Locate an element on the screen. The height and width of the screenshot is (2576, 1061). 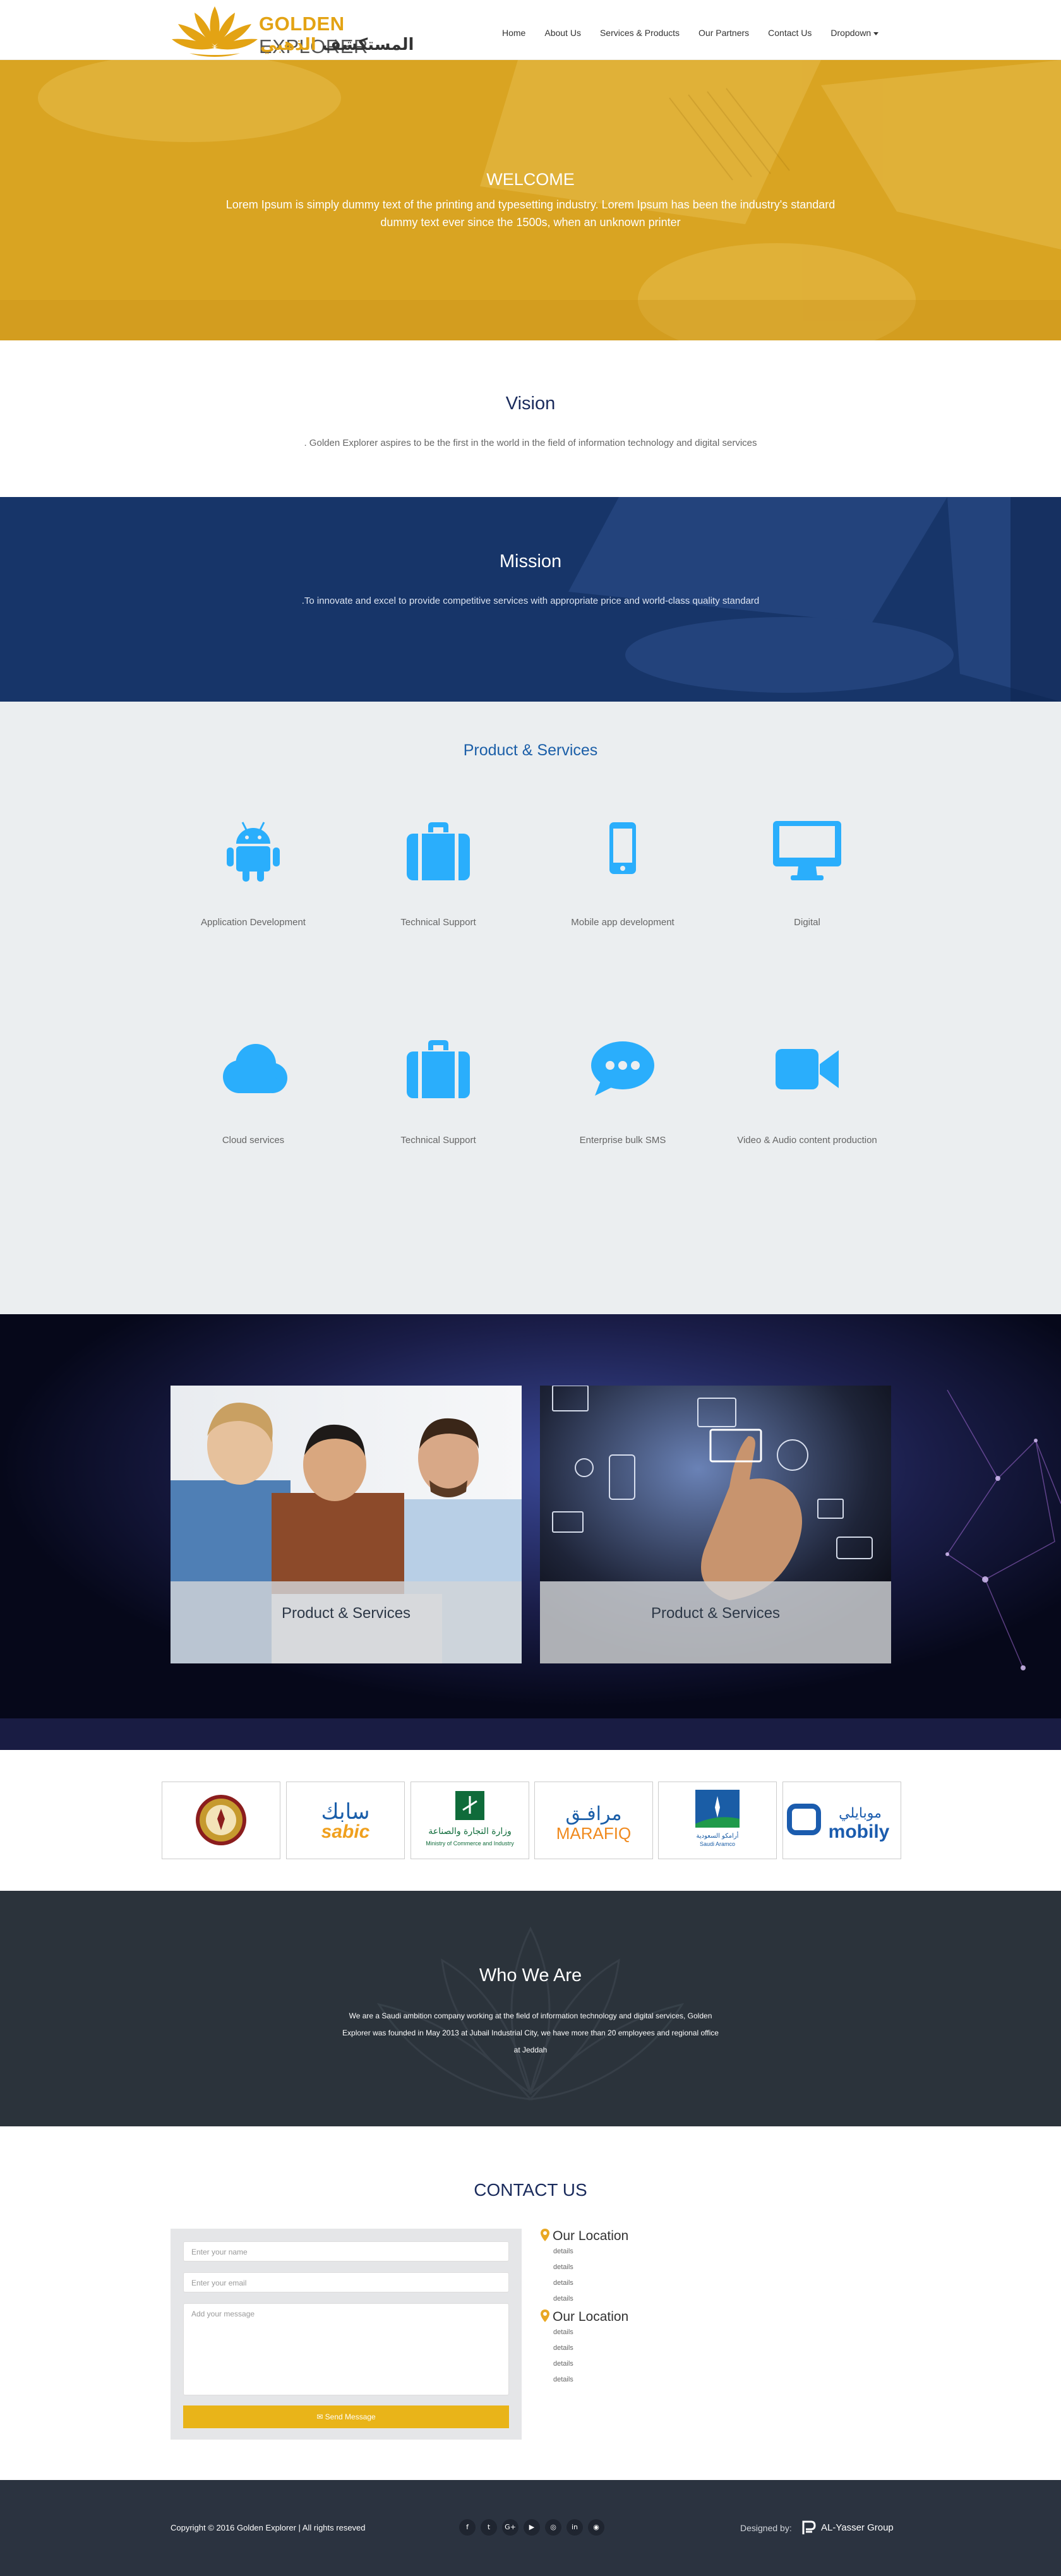
partner-emblem-logo is located at coordinates (221, 1820).